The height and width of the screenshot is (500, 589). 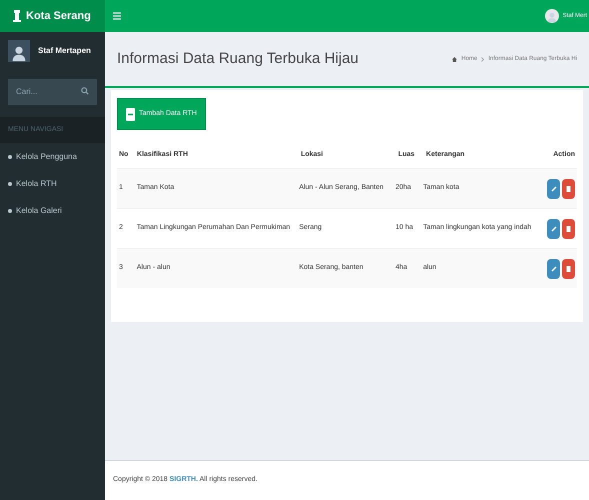 I want to click on top-avatar, so click(x=551, y=16).